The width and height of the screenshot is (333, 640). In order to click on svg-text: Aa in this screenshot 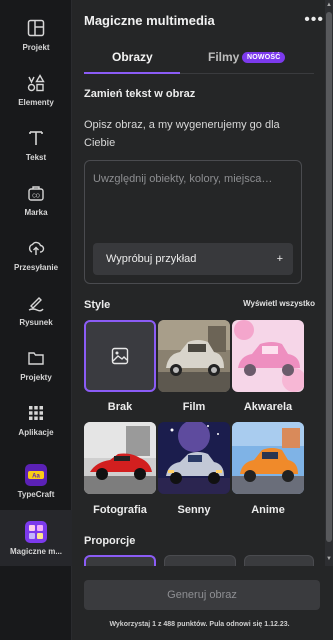, I will do `click(36, 476)`.